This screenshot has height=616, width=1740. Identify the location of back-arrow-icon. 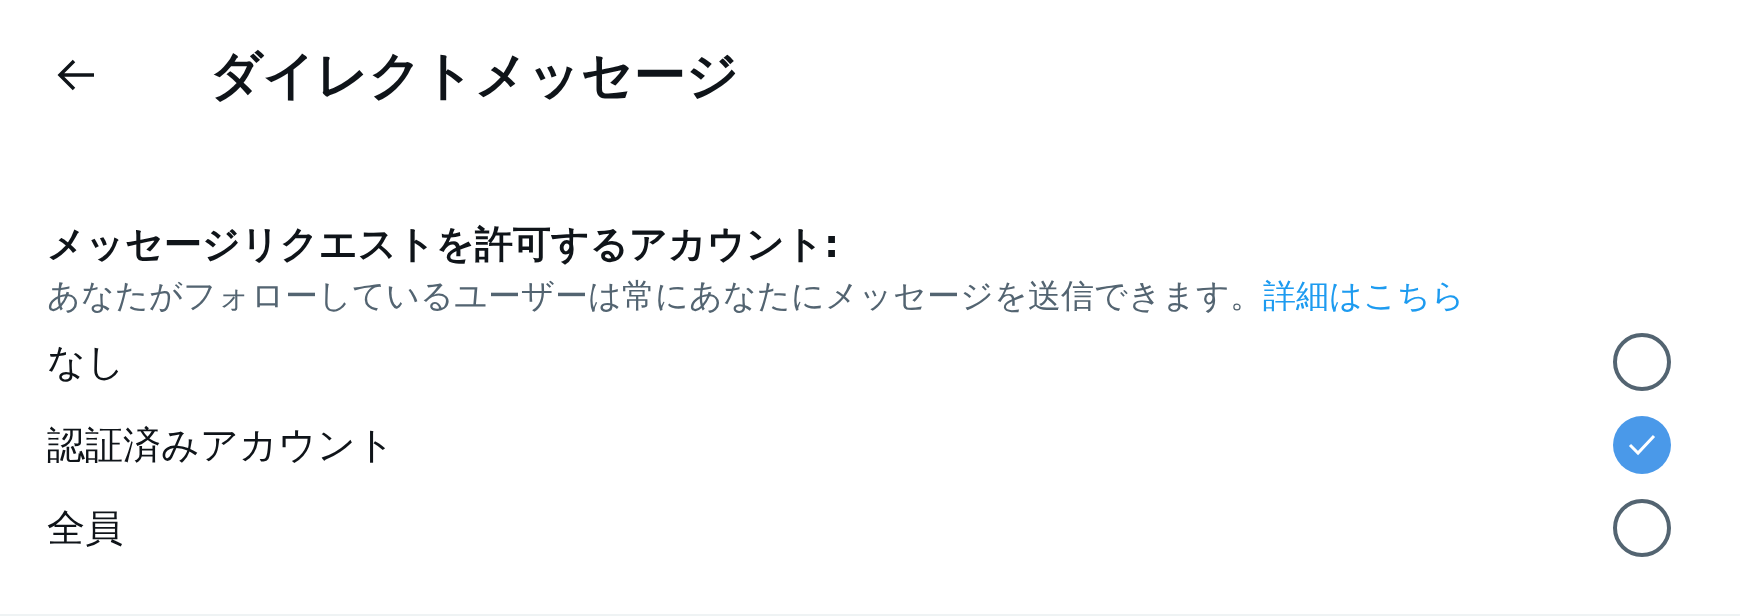
(76, 75).